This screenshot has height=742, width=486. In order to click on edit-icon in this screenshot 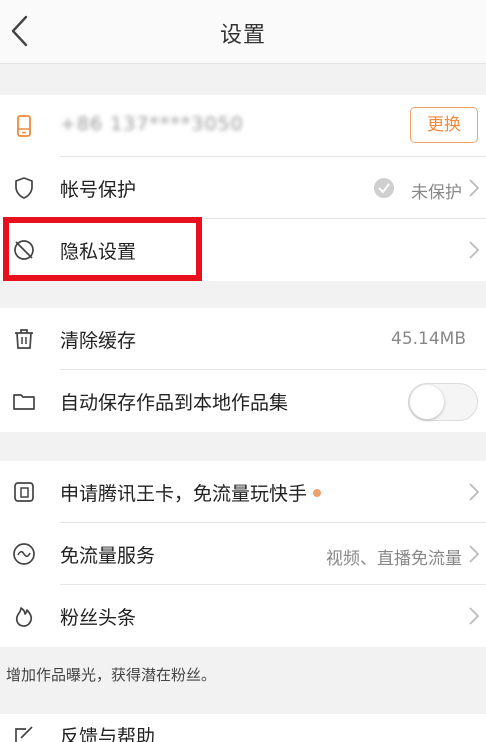, I will do `click(24, 734)`.